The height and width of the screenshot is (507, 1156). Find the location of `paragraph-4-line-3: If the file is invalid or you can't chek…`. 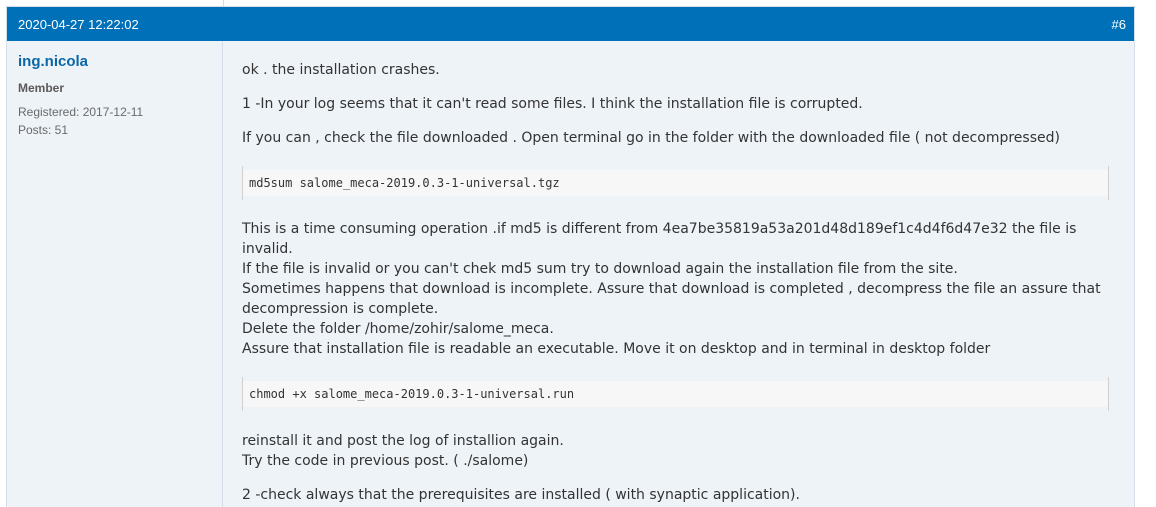

paragraph-4-line-3: If the file is invalid or you can't chek… is located at coordinates (600, 269).